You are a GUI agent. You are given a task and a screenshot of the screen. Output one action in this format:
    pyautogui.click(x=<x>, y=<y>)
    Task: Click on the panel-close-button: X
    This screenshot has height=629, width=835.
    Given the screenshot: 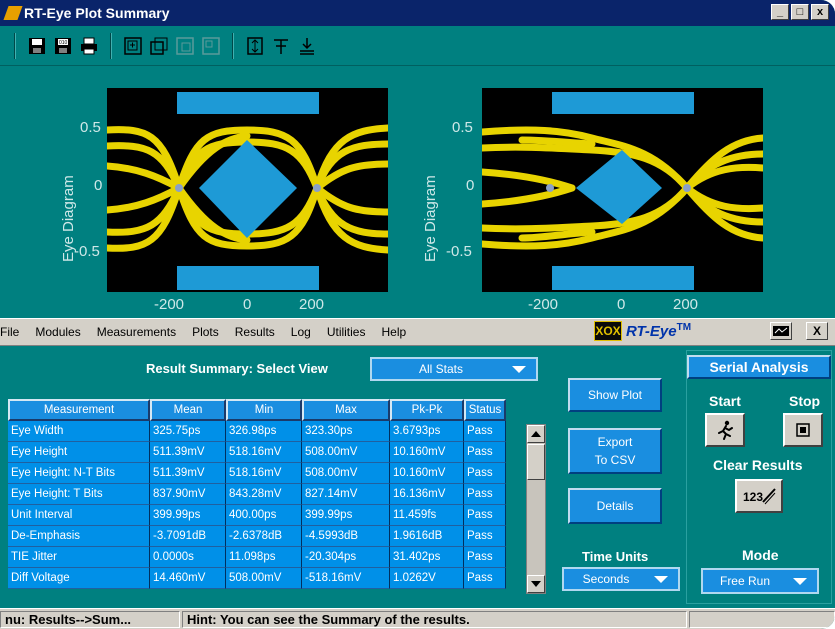 What is the action you would take?
    pyautogui.click(x=817, y=331)
    